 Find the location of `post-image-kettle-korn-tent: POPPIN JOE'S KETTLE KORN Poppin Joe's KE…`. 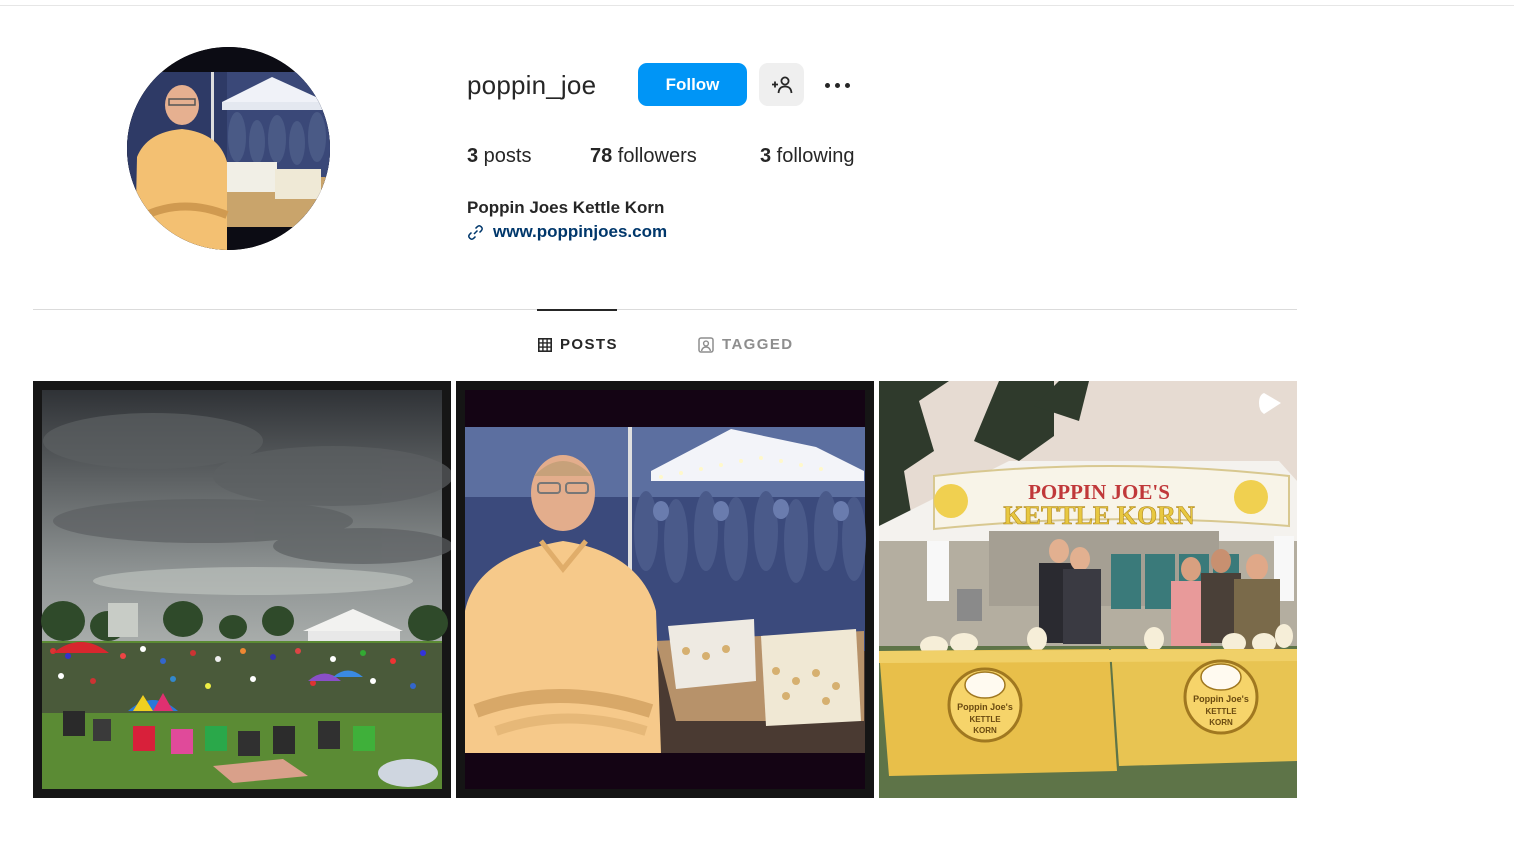

post-image-kettle-korn-tent: POPPIN JOE'S KETTLE KORN Poppin Joe's KE… is located at coordinates (1088, 589).